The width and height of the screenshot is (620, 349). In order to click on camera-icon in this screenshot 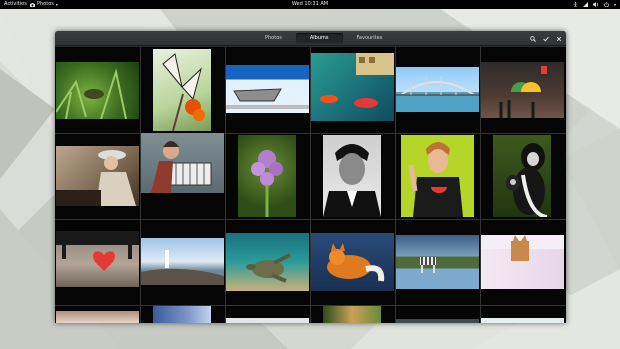, I will do `click(32, 4)`.